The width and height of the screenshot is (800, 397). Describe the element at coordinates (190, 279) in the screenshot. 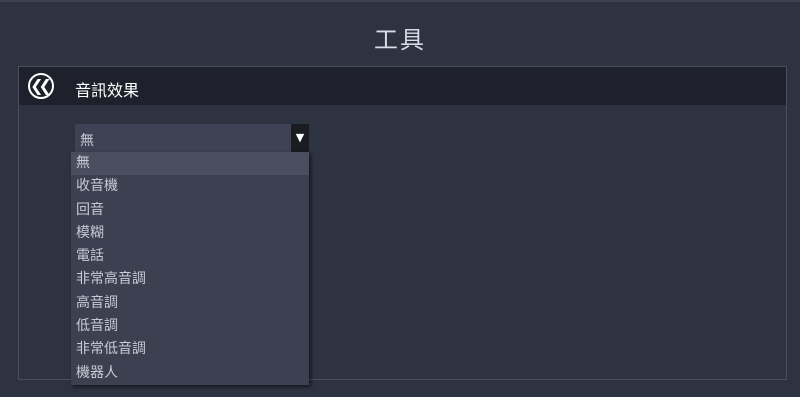

I see `dropdown-option: 非常高音調` at that location.